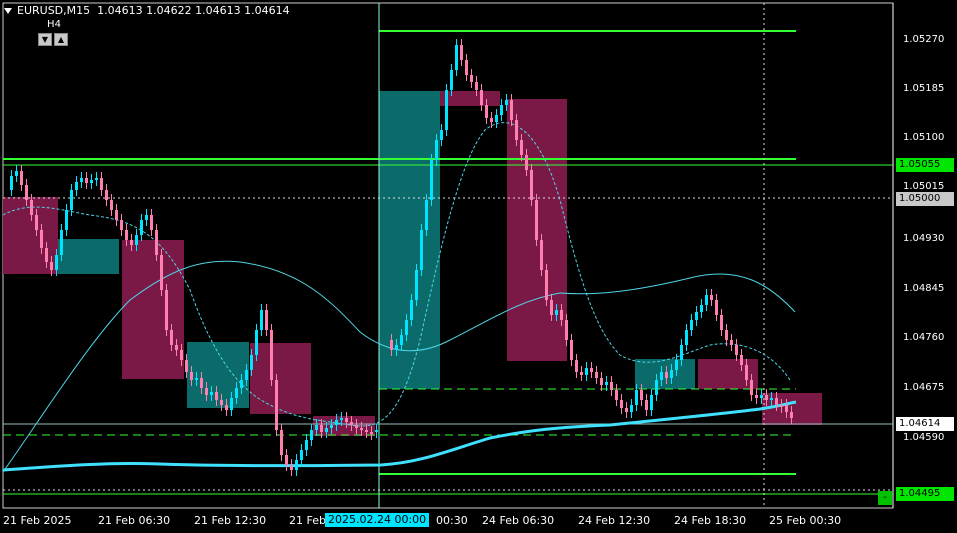  What do you see at coordinates (8, 11) in the screenshot?
I see `dropdown-triangle-icon` at bounding box center [8, 11].